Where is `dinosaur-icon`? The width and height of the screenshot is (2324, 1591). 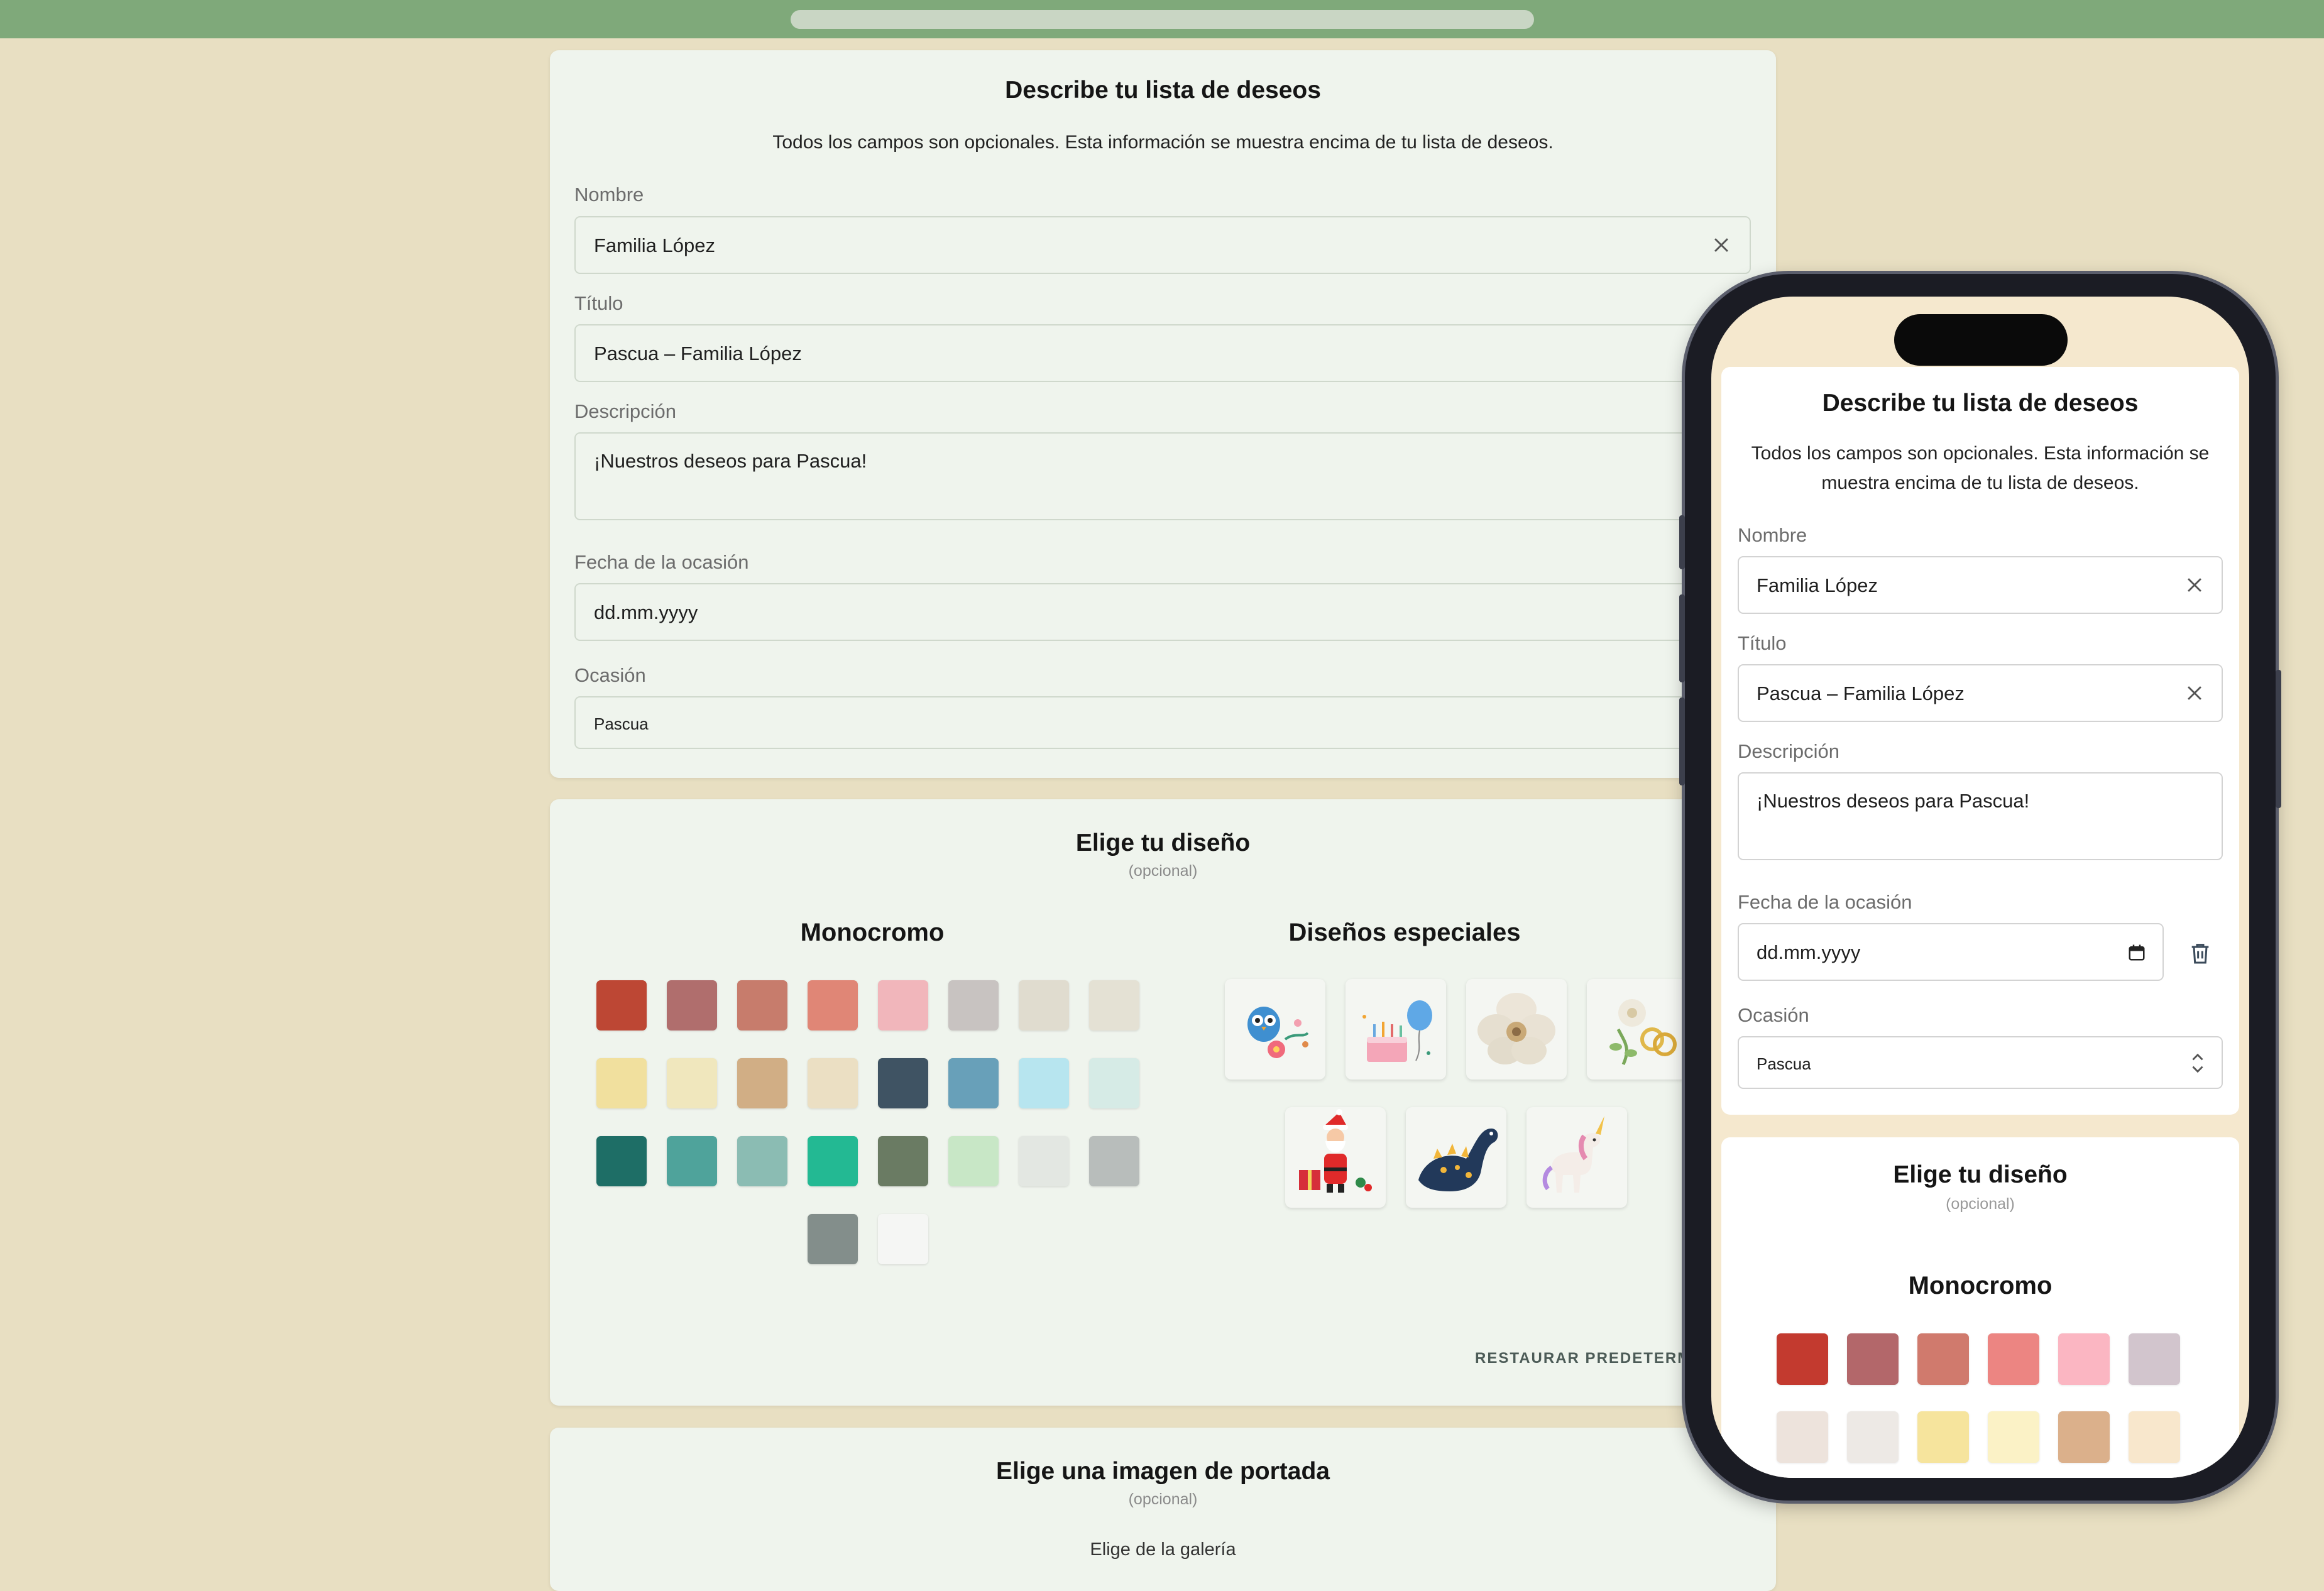 dinosaur-icon is located at coordinates (1458, 1160).